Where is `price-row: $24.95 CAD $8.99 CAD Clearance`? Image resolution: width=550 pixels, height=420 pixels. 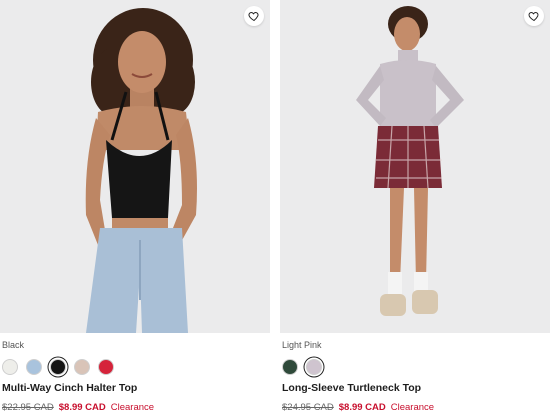
price-row: $24.95 CAD $8.99 CAD Clearance is located at coordinates (358, 407).